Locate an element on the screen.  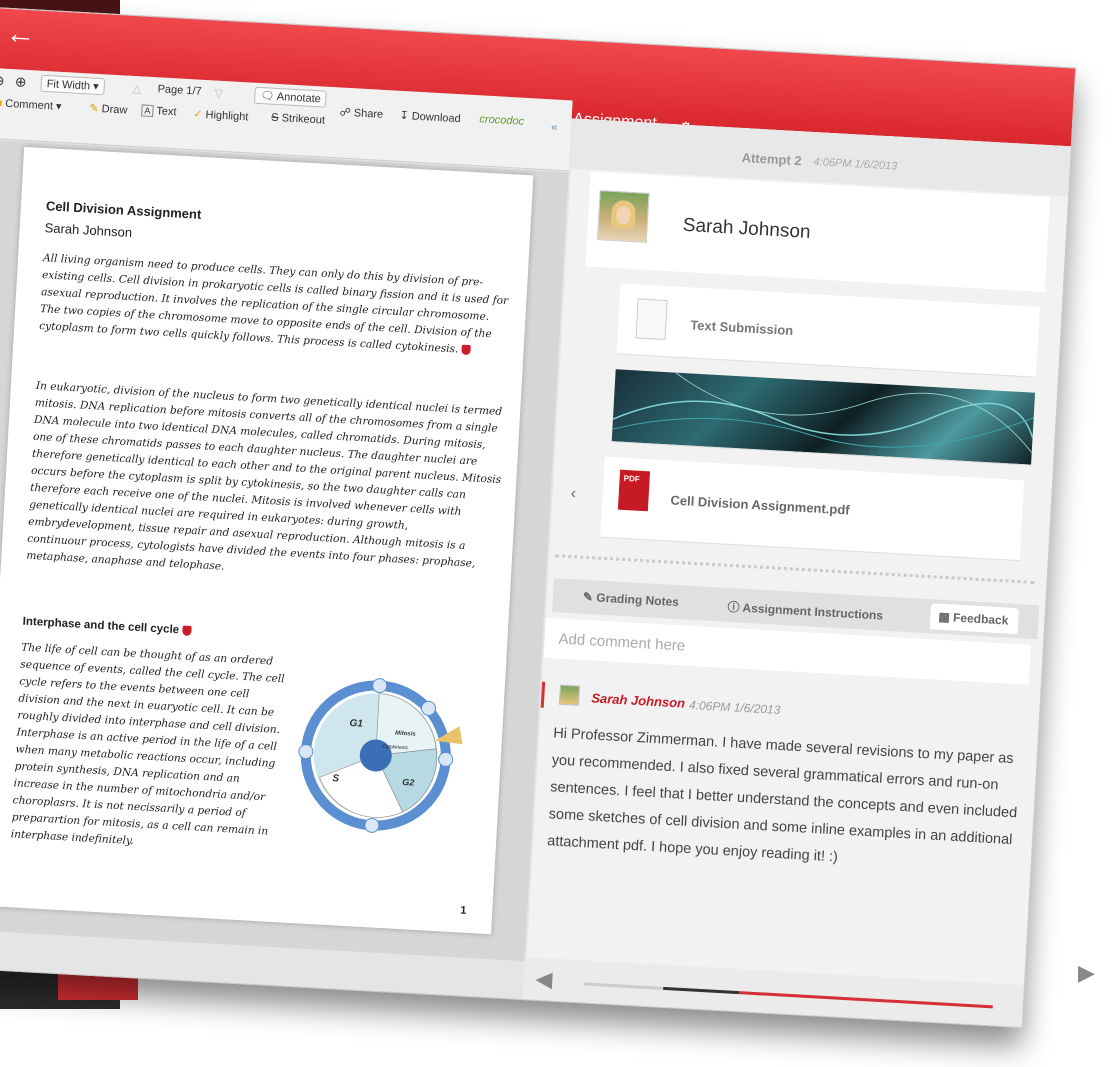
tab-grading-notes: ✎ Grading Notes is located at coordinates (631, 599).